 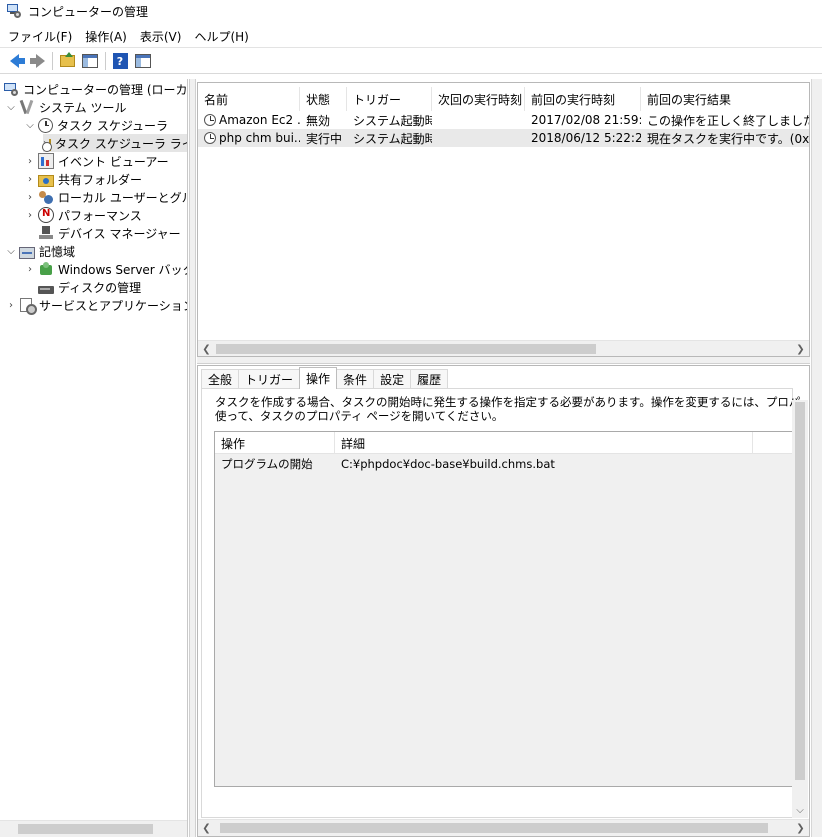 I want to click on toolbar-separator, so click(x=105, y=61).